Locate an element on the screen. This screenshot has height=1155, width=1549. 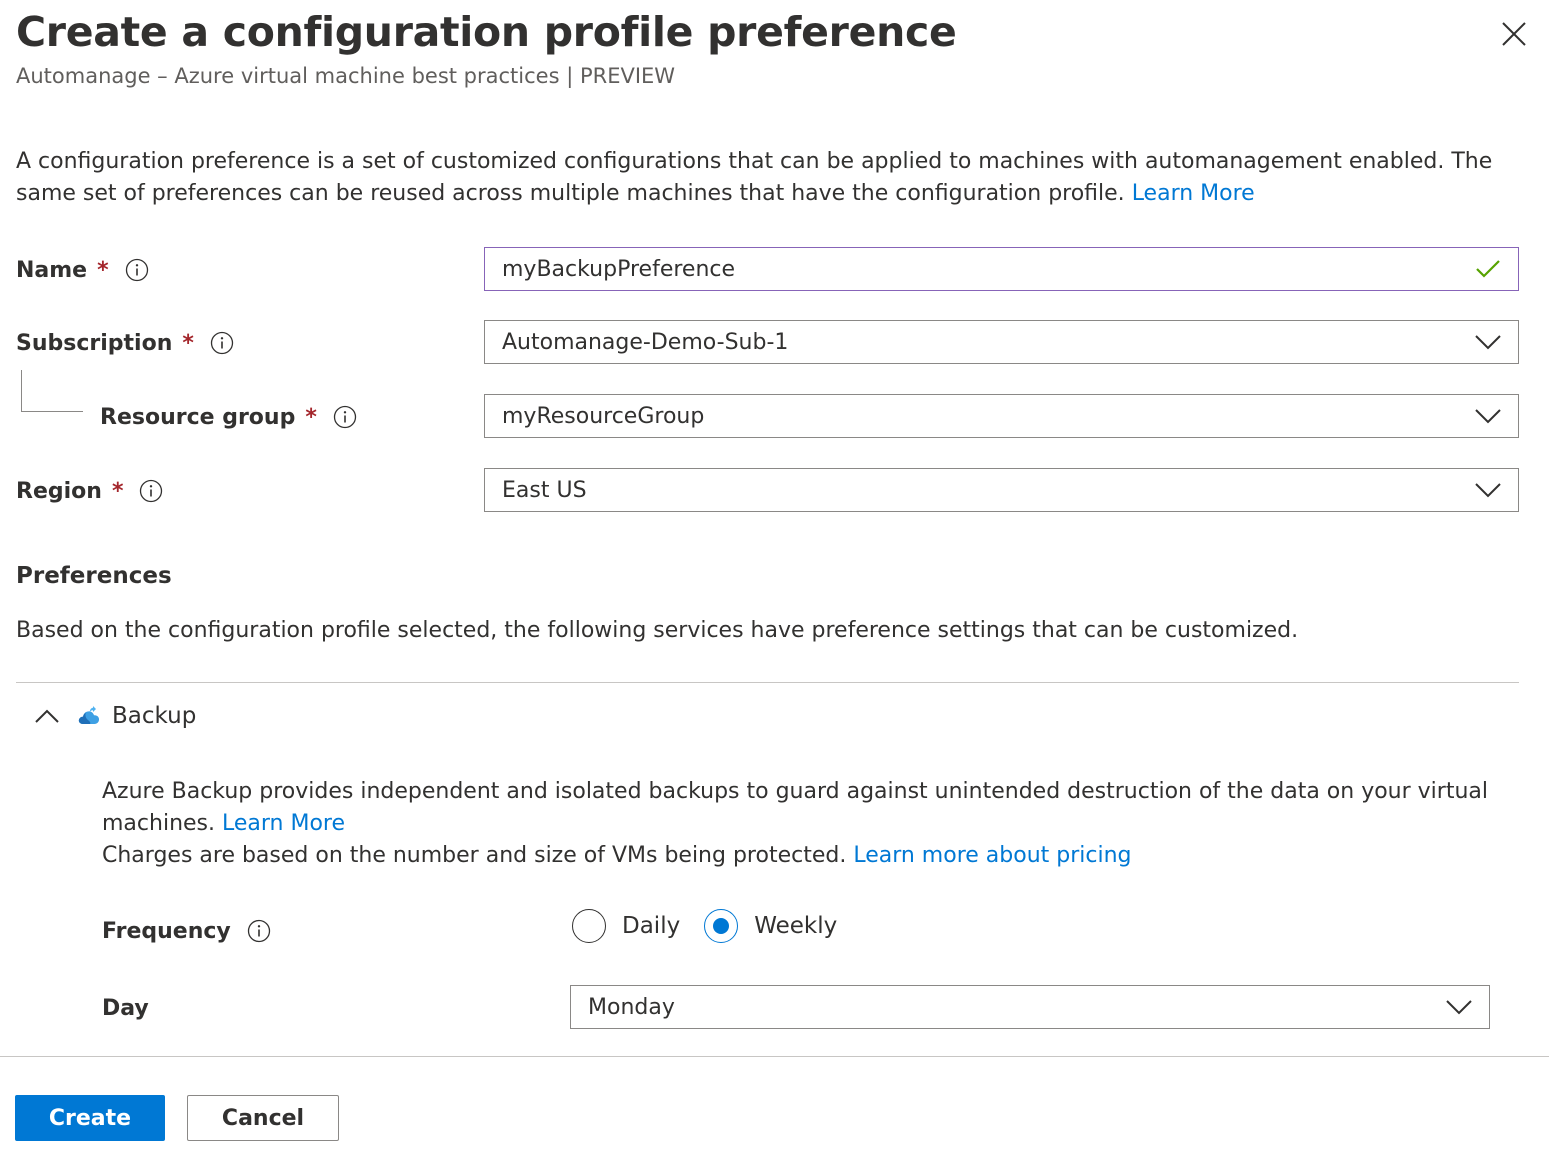
name-label-text: Name is located at coordinates (52, 270).